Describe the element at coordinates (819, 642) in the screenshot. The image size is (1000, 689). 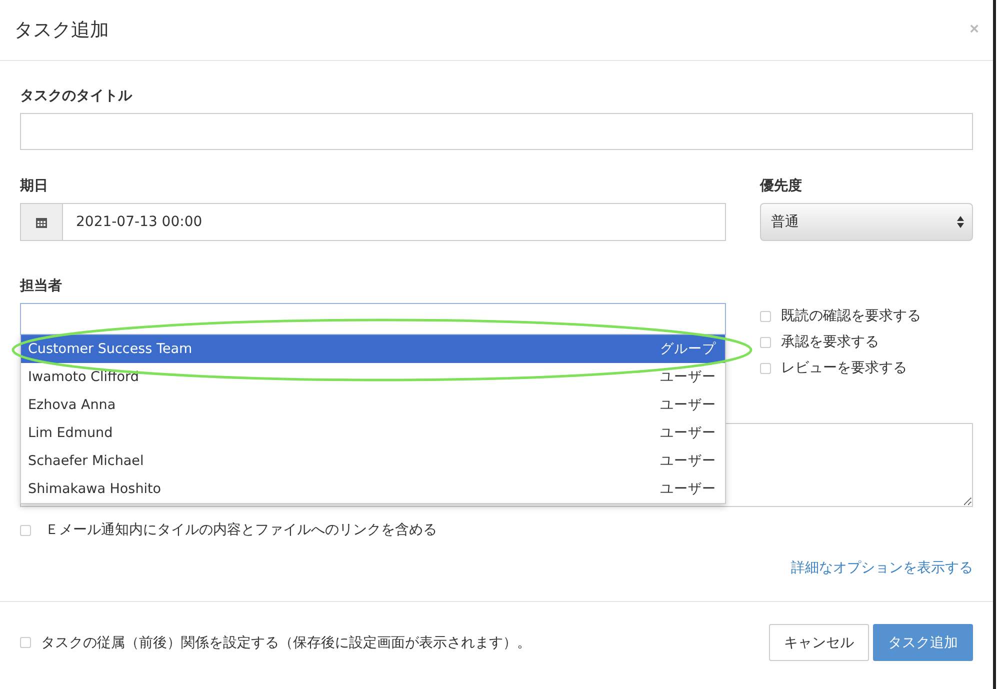
I see `cancel-button: キャンセル` at that location.